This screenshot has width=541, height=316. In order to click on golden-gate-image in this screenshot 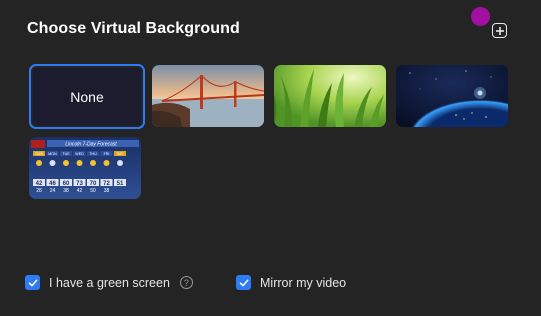, I will do `click(208, 96)`.